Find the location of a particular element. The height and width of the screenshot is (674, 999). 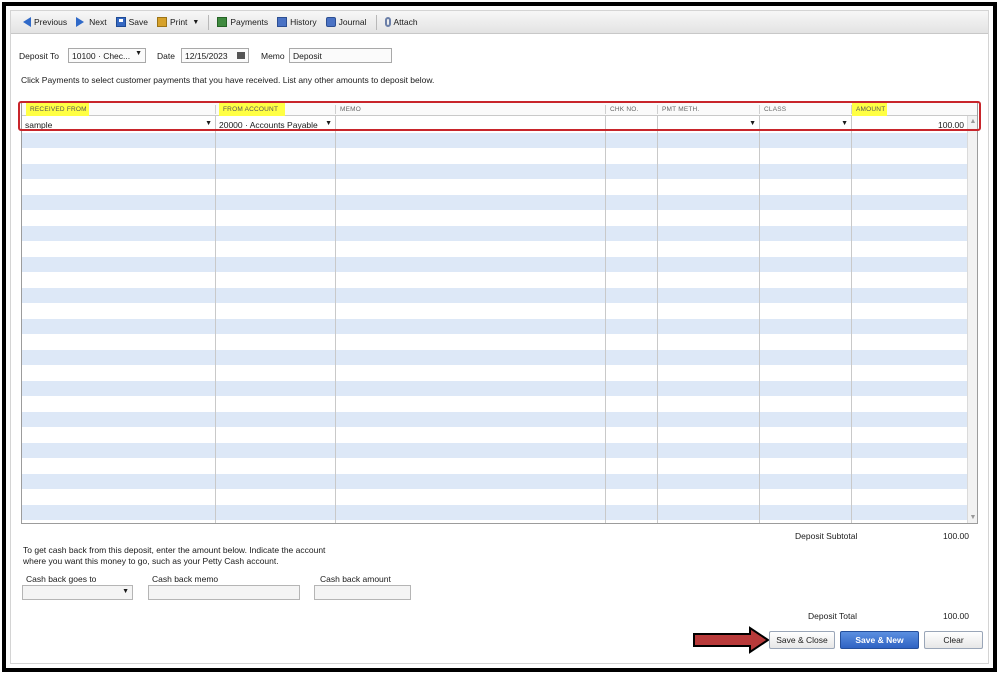

scroll-down-icon: ▼ is located at coordinates (973, 517).